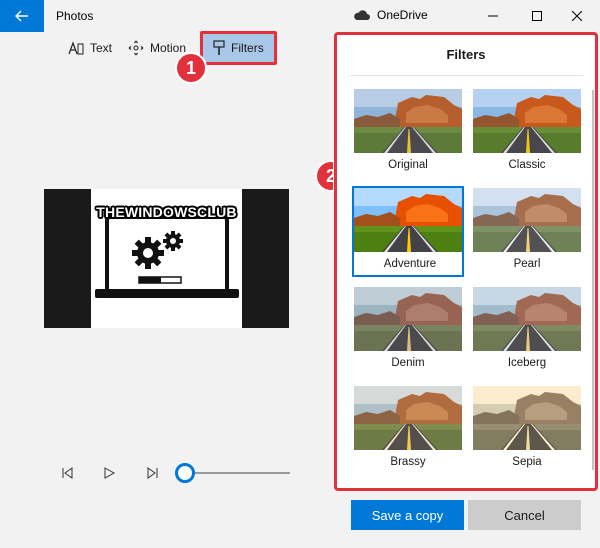 The height and width of the screenshot is (548, 600). What do you see at coordinates (76, 48) in the screenshot?
I see `text-icon` at bounding box center [76, 48].